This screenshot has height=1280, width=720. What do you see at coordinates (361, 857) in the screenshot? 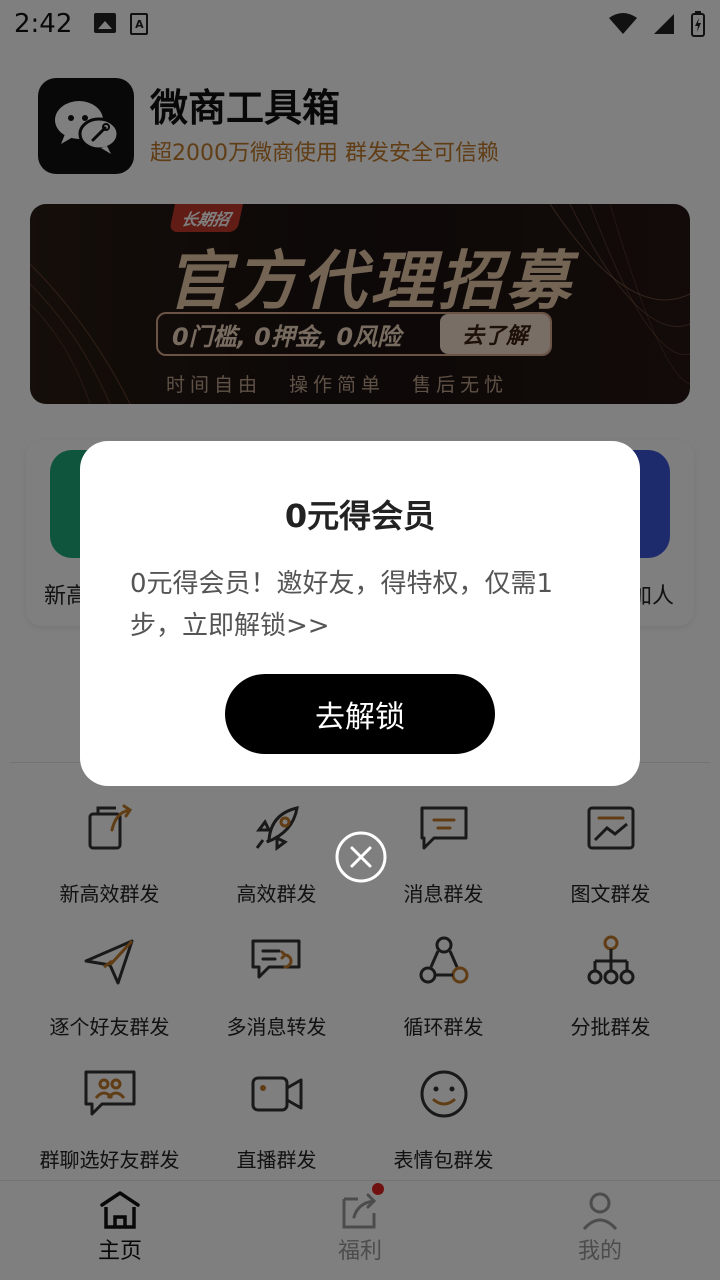
I see `close-icon` at bounding box center [361, 857].